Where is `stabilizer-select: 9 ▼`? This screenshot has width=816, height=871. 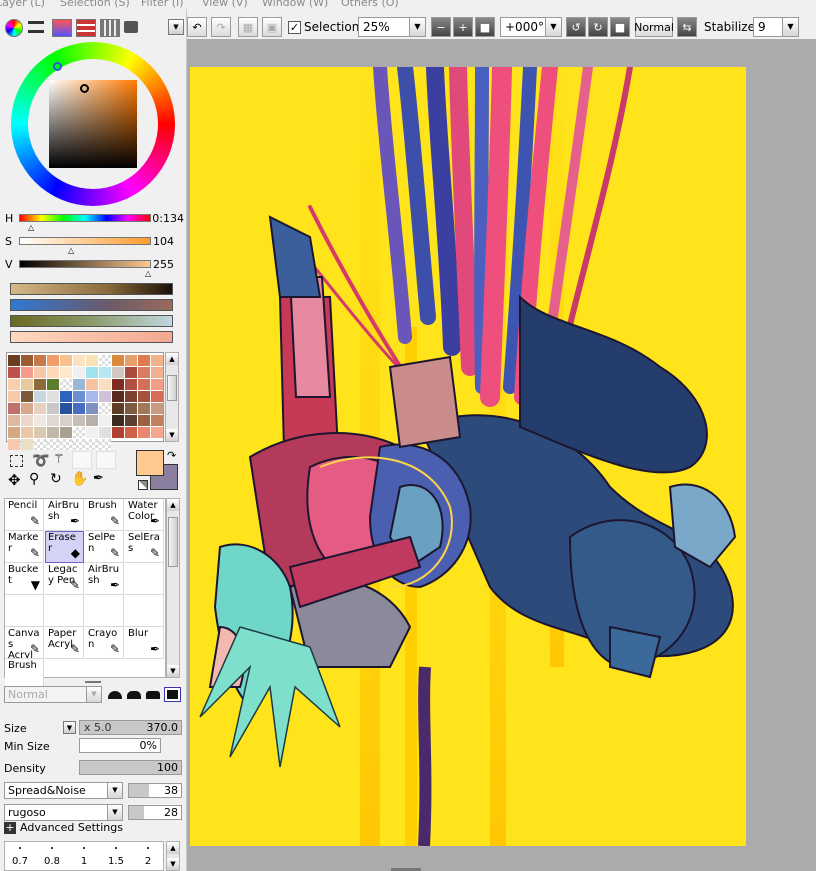
stabilizer-select: 9 ▼ is located at coordinates (776, 27).